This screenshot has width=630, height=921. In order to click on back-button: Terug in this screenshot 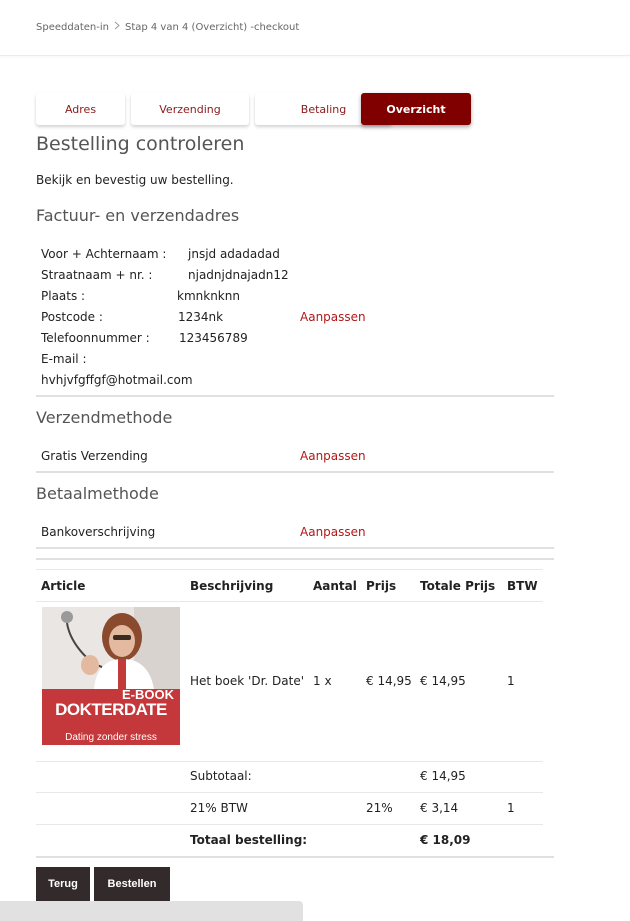, I will do `click(63, 884)`.